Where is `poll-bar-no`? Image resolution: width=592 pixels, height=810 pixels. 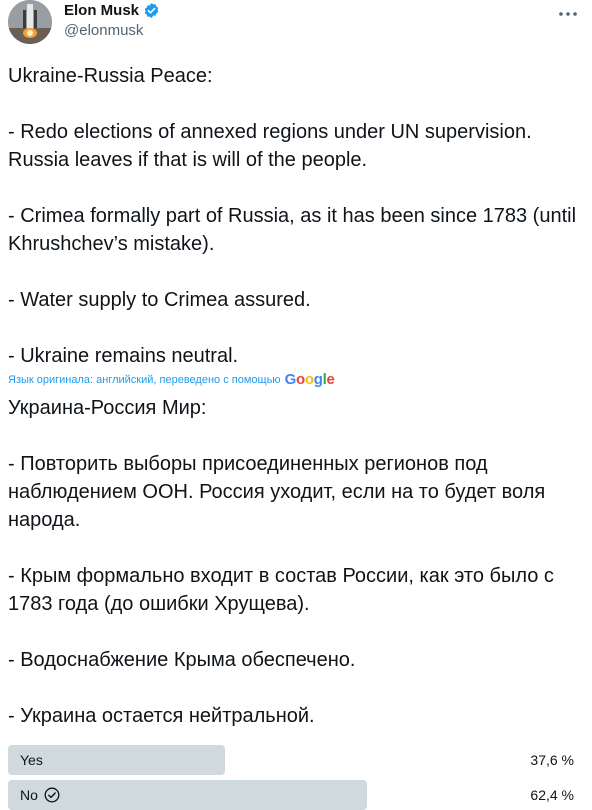
poll-bar-no is located at coordinates (187, 795).